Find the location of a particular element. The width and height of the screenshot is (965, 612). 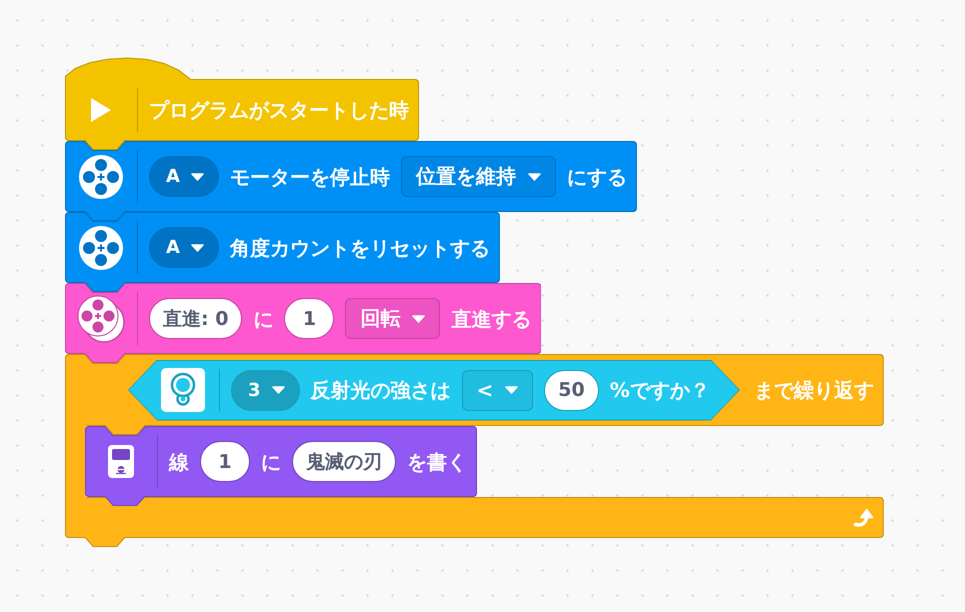

display-block: 線 1 に 鬼滅の刃 を書く is located at coordinates (281, 466).